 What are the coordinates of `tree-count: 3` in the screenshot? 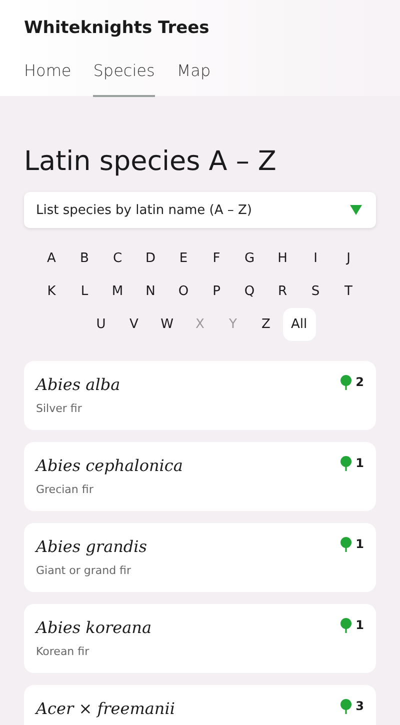 It's located at (360, 707).